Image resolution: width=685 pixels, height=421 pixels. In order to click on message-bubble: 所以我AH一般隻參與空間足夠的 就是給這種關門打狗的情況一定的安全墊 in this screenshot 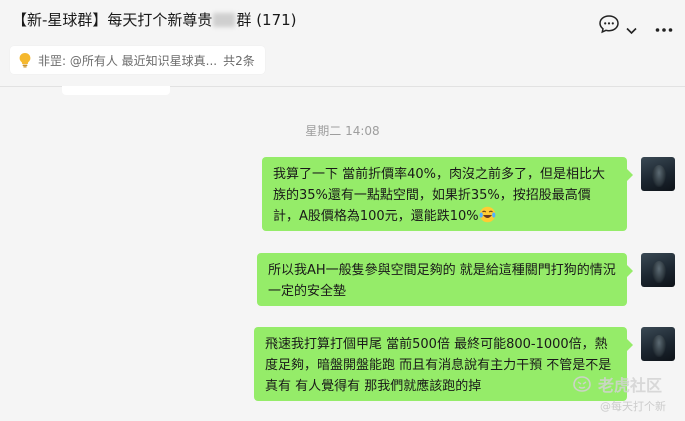, I will do `click(445, 279)`.